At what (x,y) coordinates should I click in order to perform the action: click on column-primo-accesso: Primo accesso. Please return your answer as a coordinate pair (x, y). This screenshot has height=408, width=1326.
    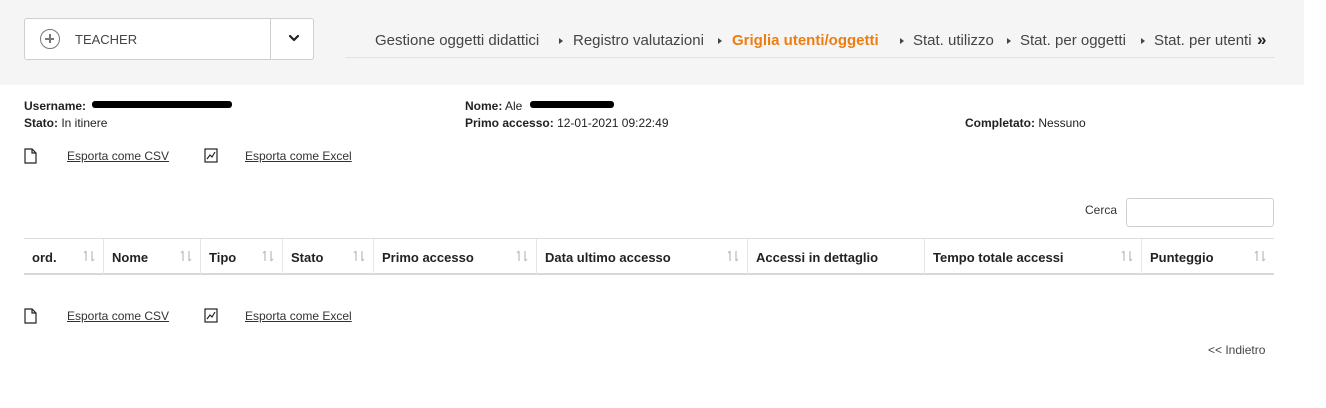
    Looking at the image, I should click on (455, 256).